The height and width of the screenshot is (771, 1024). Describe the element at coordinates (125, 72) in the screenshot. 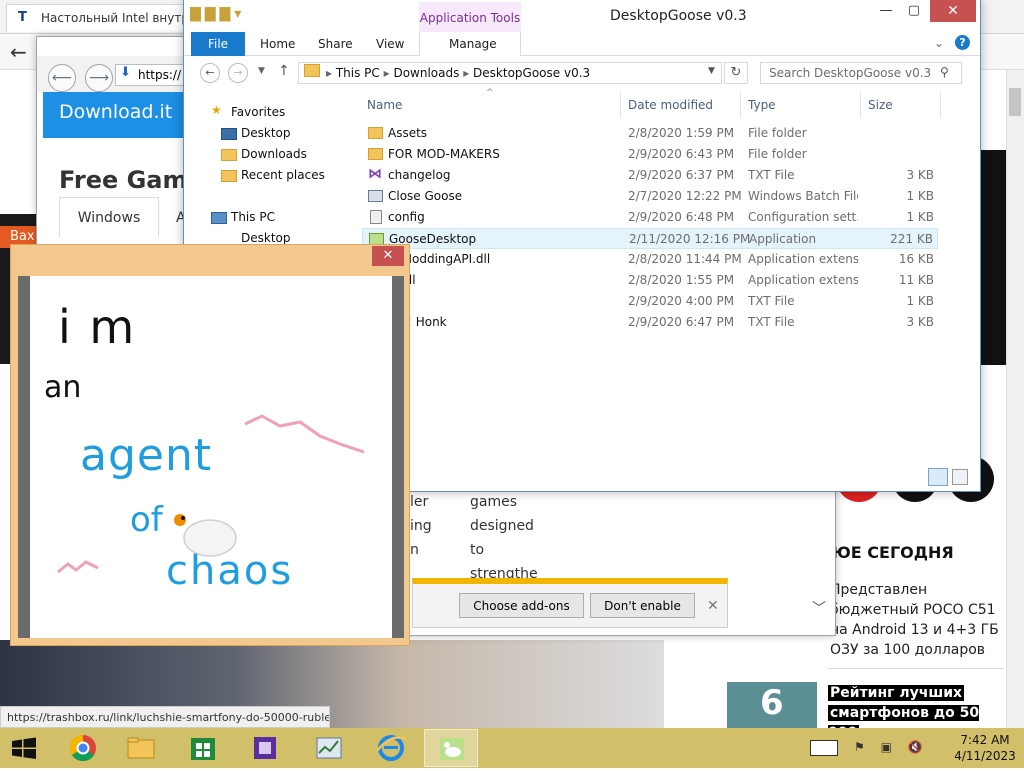

I see `download-arrow-icon: ⬇` at that location.